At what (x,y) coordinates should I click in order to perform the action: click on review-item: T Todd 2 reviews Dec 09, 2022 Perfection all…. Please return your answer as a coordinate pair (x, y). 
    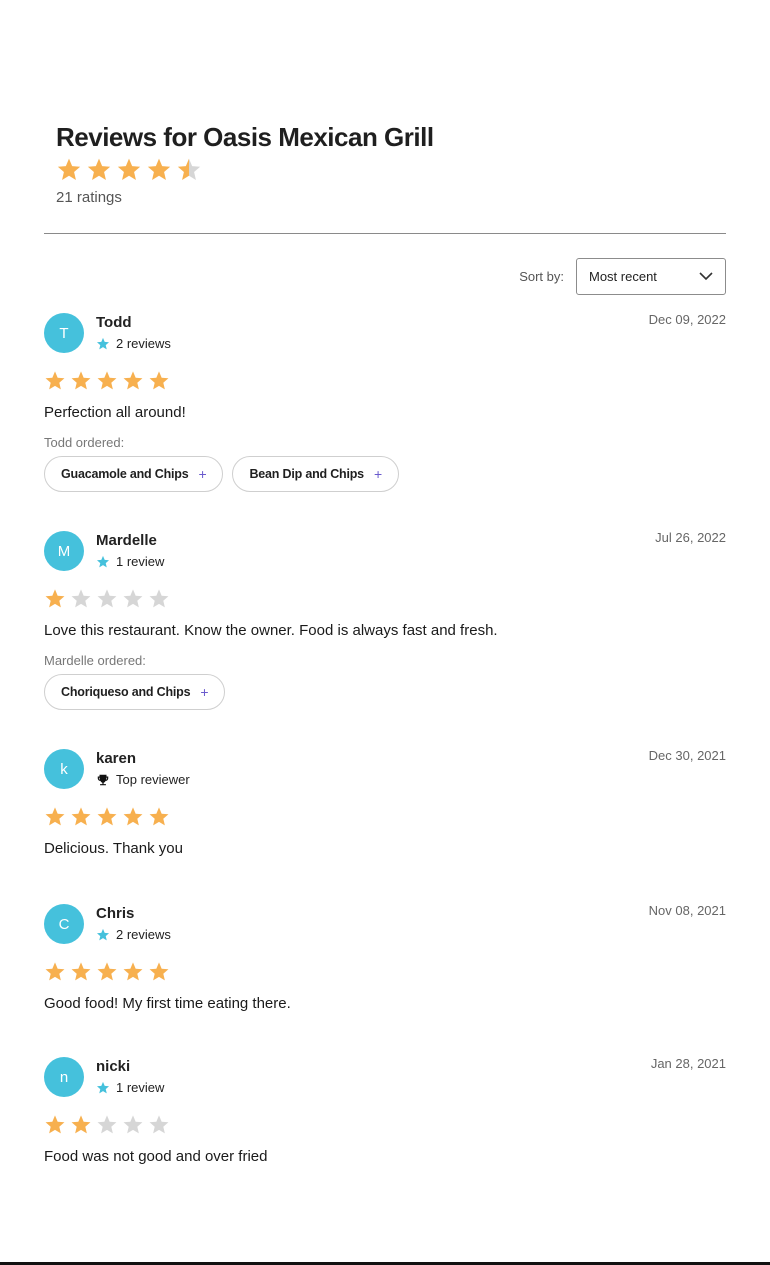
    Looking at the image, I should click on (385, 402).